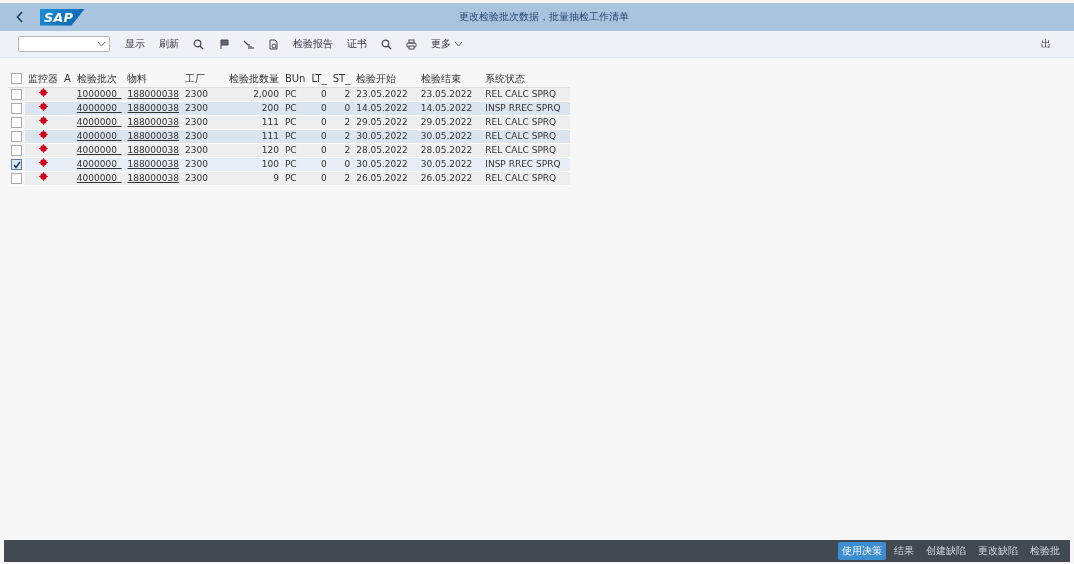 This screenshot has height=564, width=1074. I want to click on column-header: 检验结束, so click(450, 79).